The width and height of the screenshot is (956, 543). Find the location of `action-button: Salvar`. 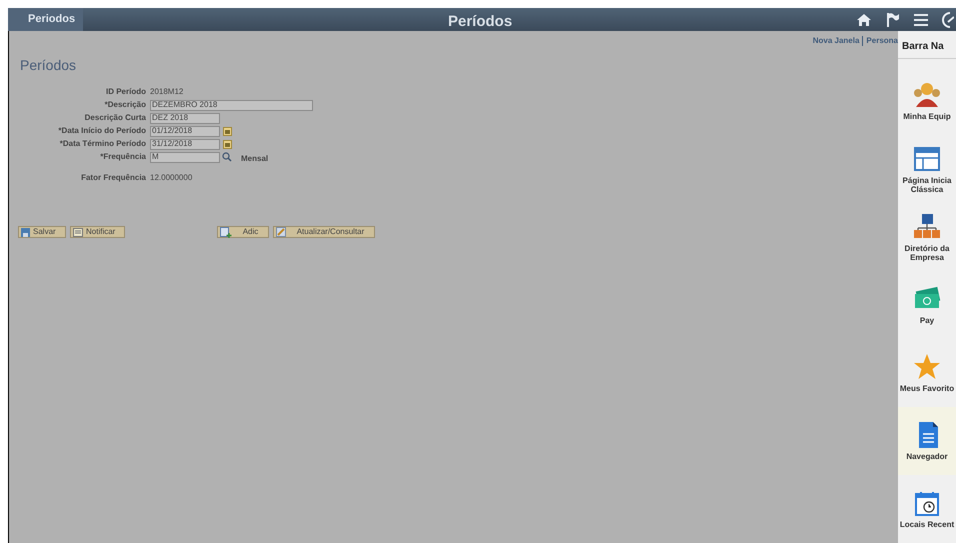

action-button: Salvar is located at coordinates (42, 232).